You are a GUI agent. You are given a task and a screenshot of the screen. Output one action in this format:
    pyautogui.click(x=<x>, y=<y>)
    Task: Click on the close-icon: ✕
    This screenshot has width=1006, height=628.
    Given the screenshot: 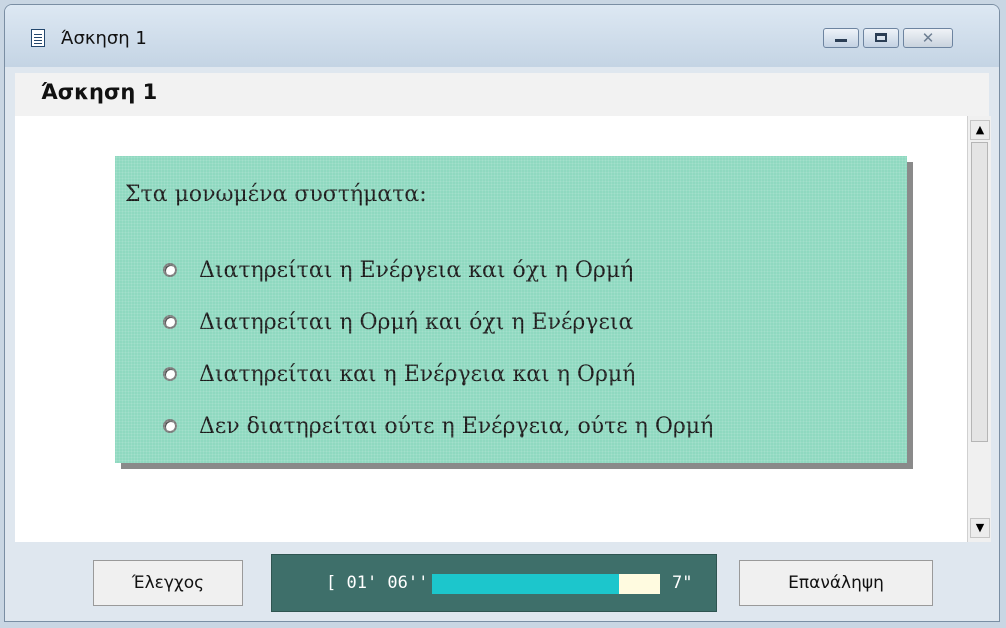 What is the action you would take?
    pyautogui.click(x=928, y=38)
    